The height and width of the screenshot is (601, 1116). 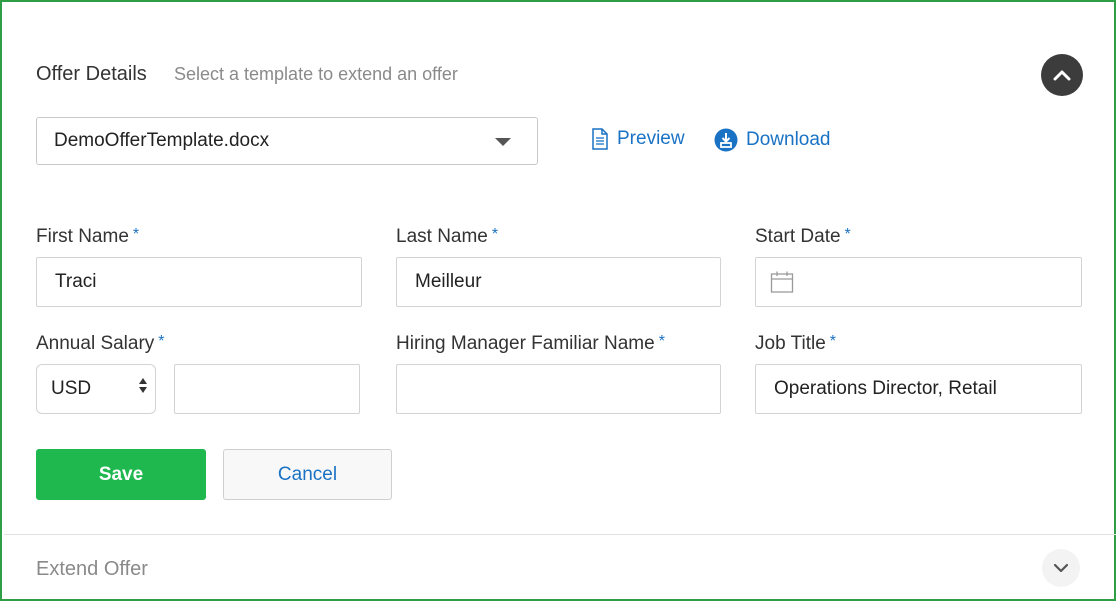 I want to click on job-title-label: Job Title *, so click(x=795, y=344).